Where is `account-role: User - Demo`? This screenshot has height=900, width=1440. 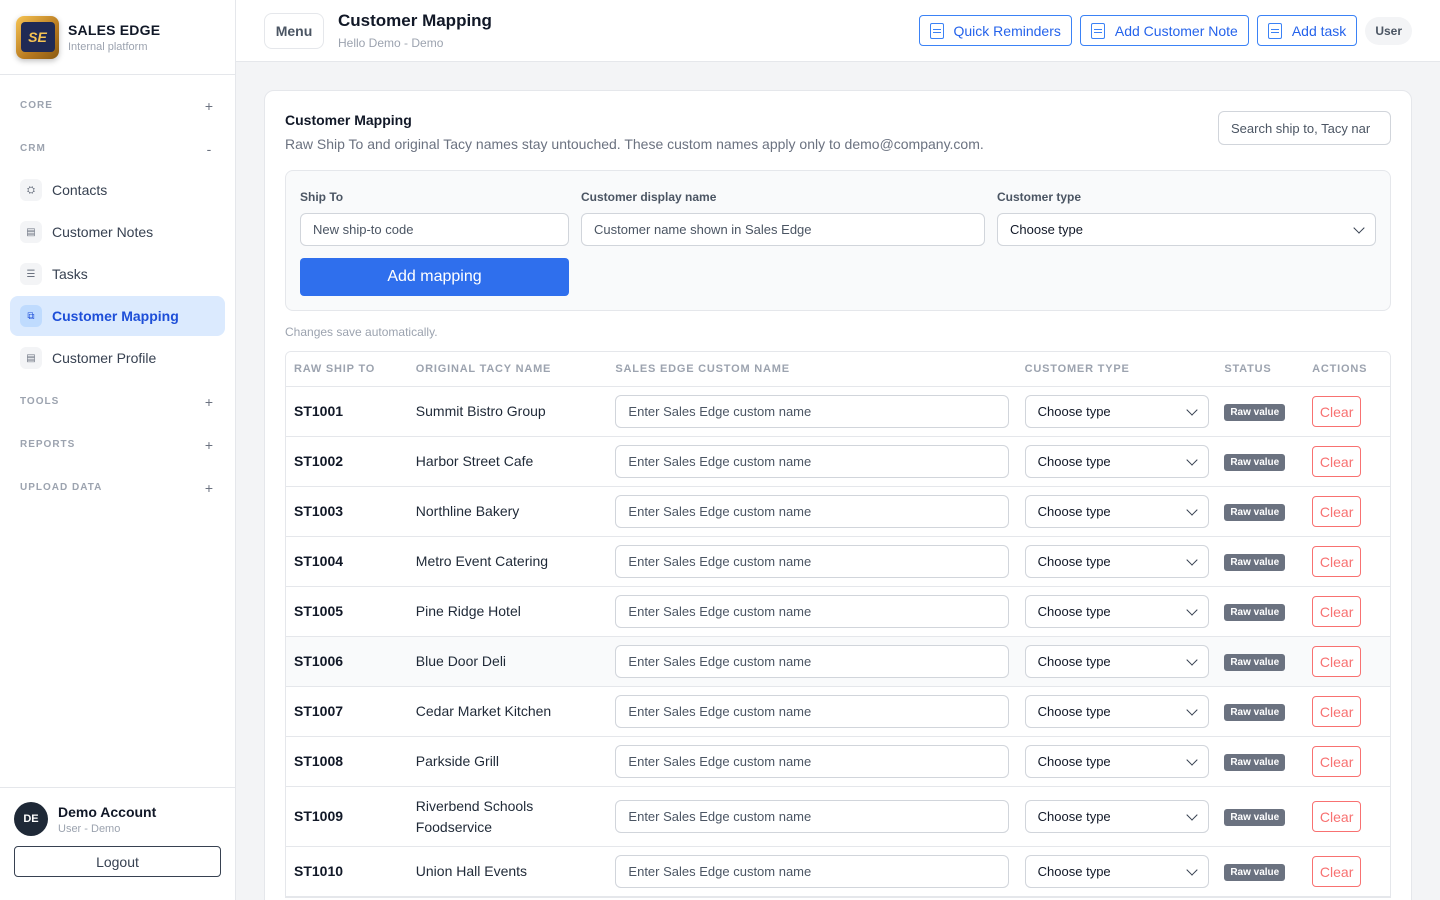
account-role: User - Demo is located at coordinates (89, 828).